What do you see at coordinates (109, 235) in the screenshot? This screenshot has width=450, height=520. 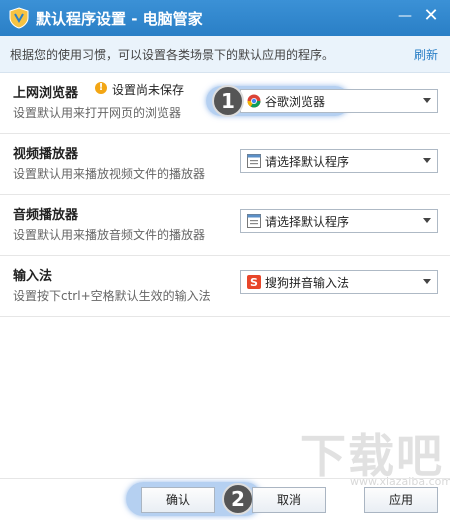 I see `row-description: 设置默认用来播放音频文件的播放器` at bounding box center [109, 235].